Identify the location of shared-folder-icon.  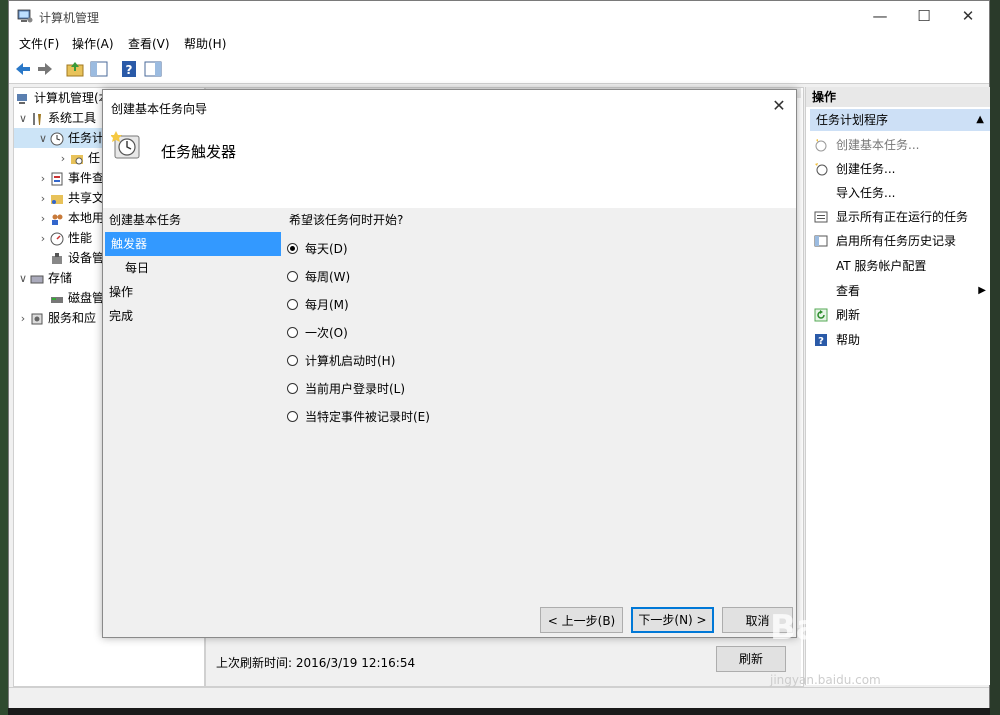
(57, 199).